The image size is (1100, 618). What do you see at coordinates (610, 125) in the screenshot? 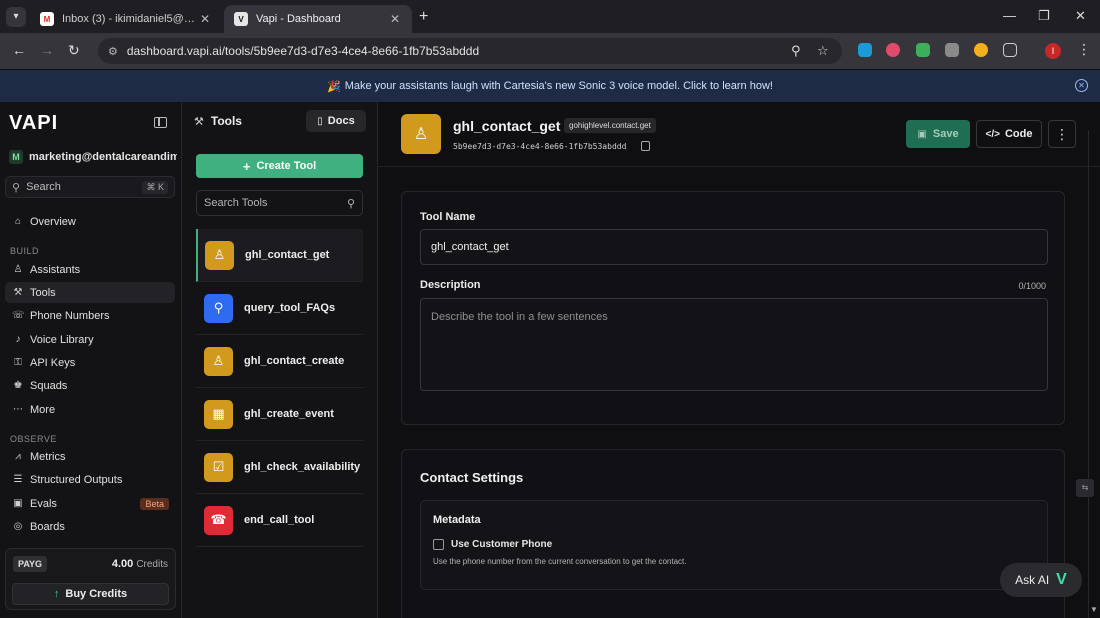
I see `function-tag: gohighlevel.contact.get` at bounding box center [610, 125].